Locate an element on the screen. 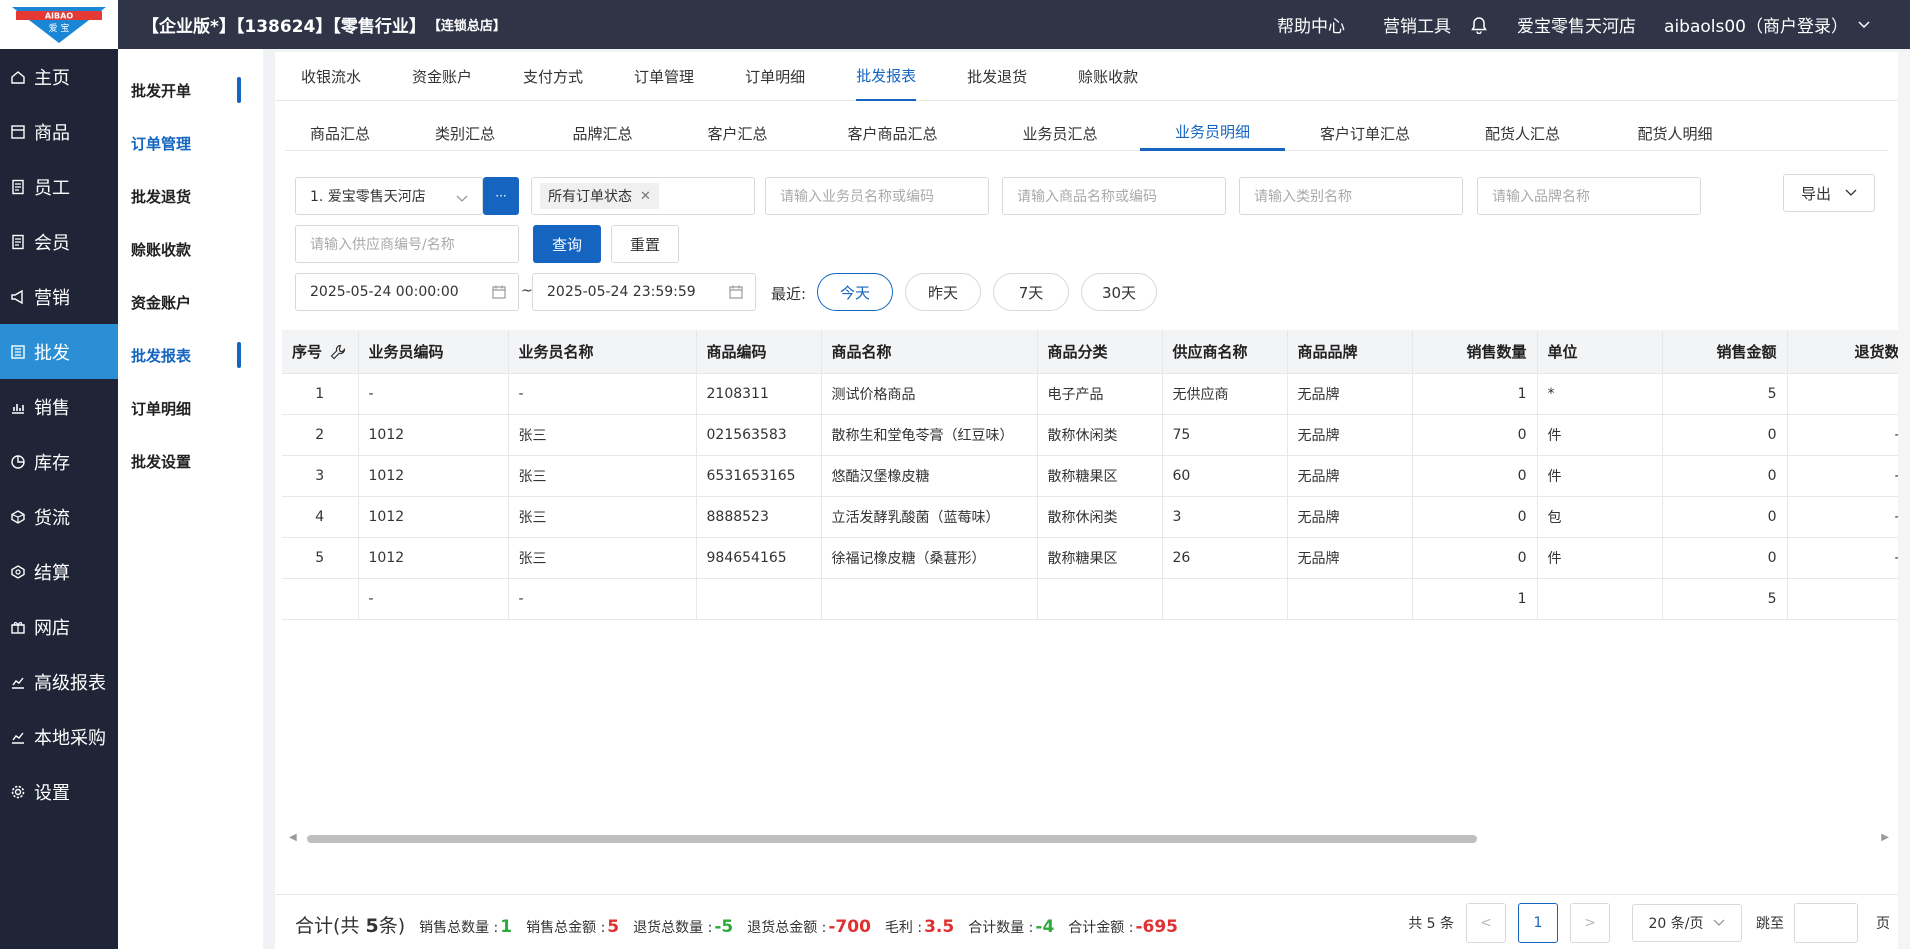 This screenshot has height=949, width=1910. nav-item-6: 销售 is located at coordinates (59, 406).